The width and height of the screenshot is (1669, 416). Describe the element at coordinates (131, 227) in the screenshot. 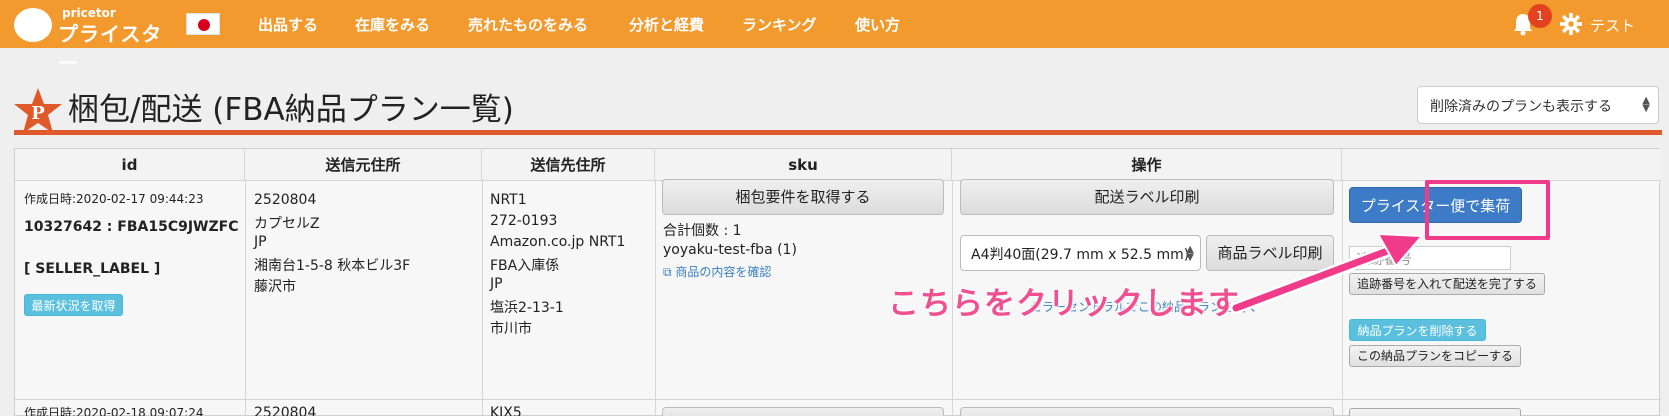

I see `plan-id: 10327642 : FBA15C9JWZFC` at that location.